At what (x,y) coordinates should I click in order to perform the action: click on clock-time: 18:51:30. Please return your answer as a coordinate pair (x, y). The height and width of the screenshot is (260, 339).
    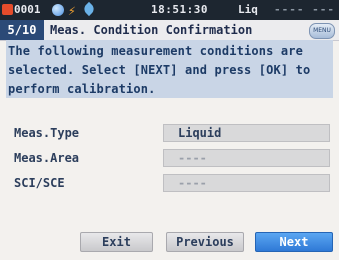
    Looking at the image, I should click on (179, 9).